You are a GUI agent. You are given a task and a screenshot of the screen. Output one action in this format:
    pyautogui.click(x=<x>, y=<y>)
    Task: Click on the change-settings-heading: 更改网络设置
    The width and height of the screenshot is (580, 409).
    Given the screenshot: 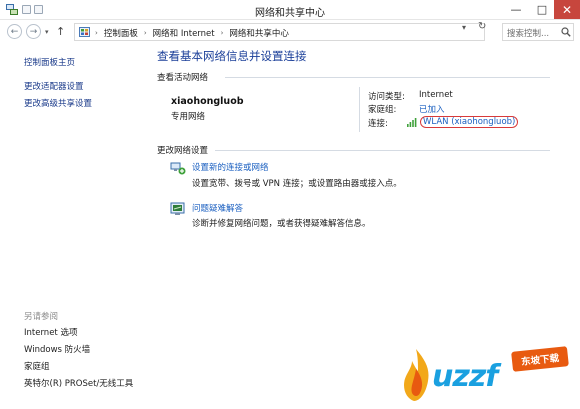 What is the action you would take?
    pyautogui.click(x=183, y=151)
    